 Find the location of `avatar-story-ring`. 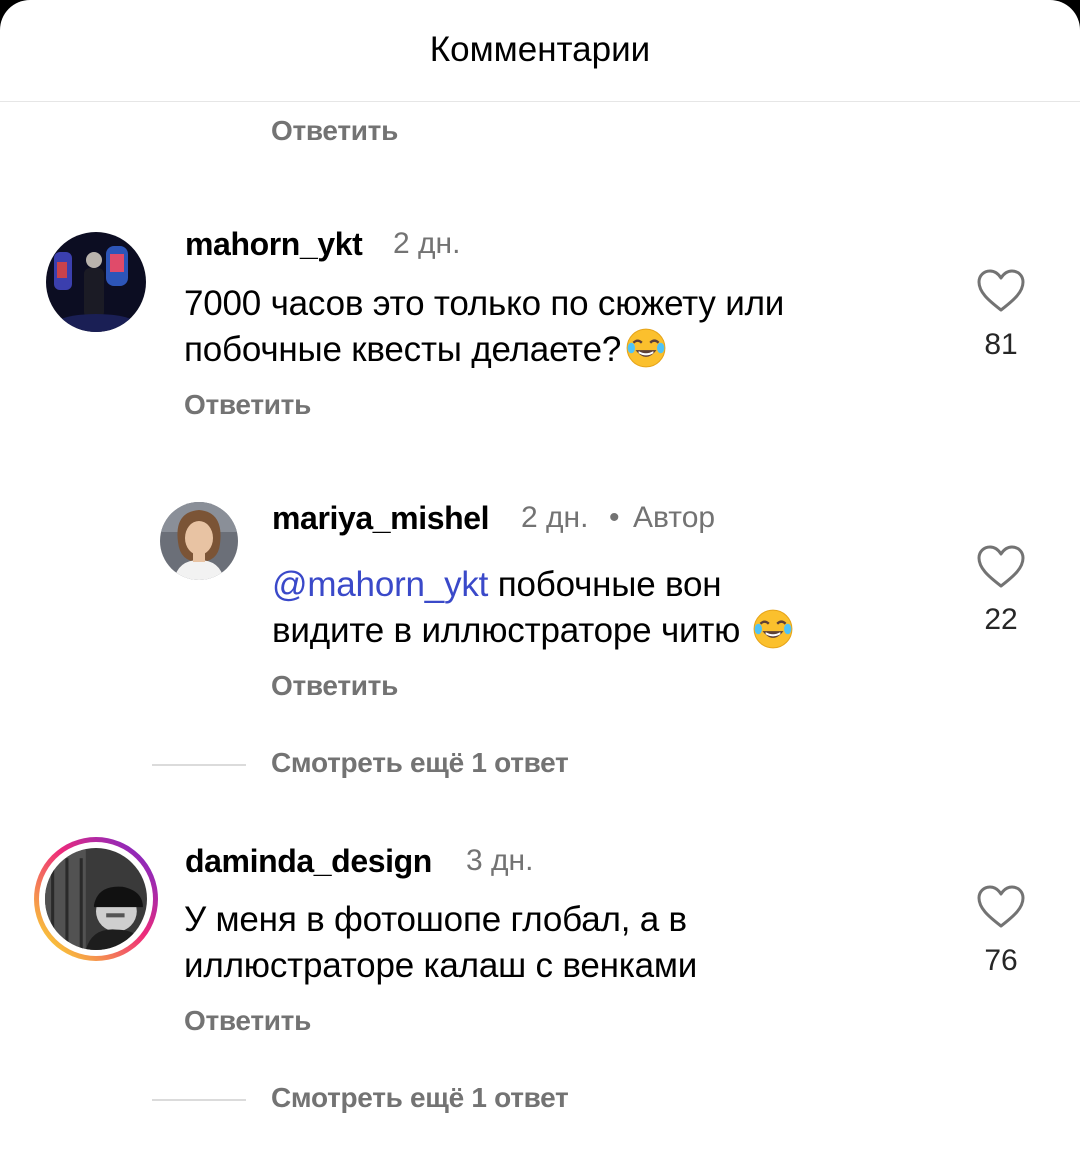

avatar-story-ring is located at coordinates (96, 899).